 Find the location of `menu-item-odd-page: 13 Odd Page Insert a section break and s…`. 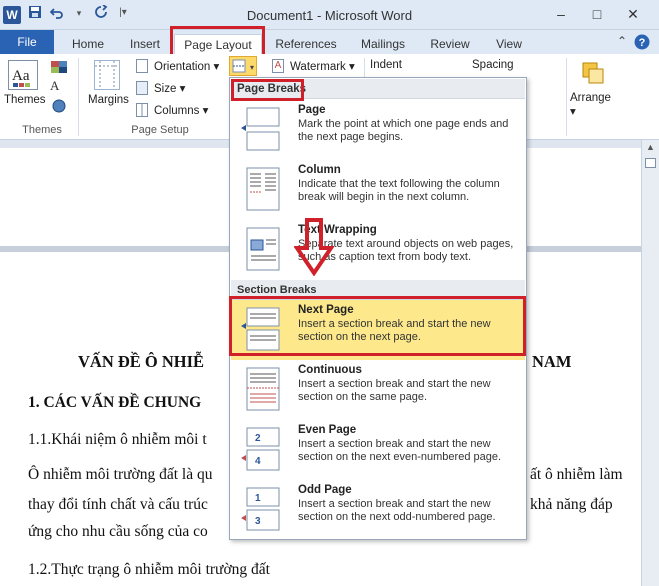

menu-item-odd-page: 13 Odd Page Insert a section break and s… is located at coordinates (378, 510).